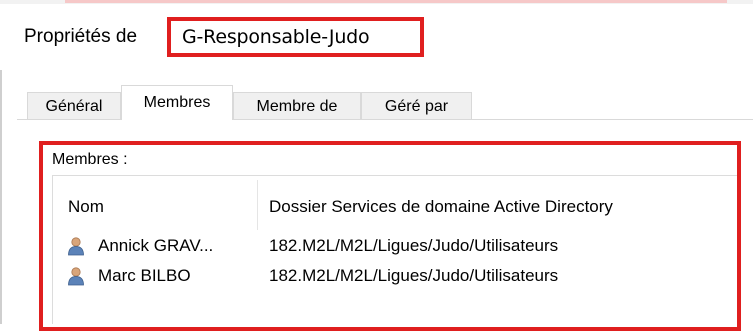  I want to click on window-left-edge, so click(1, 197).